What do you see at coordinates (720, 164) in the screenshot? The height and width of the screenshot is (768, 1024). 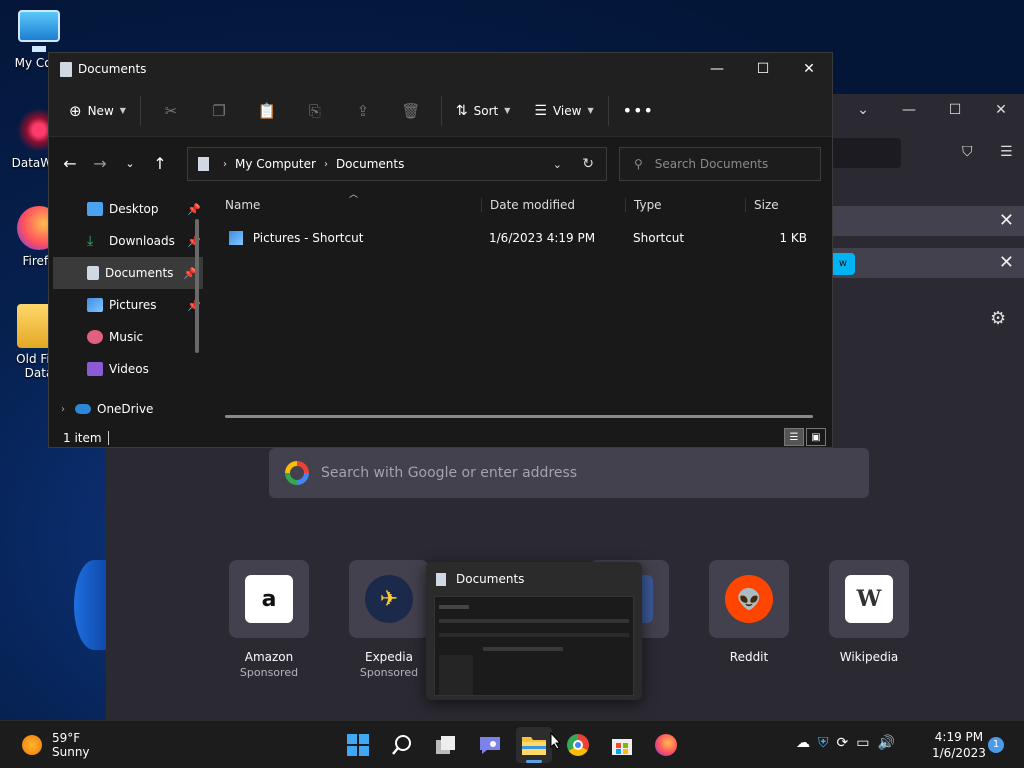 I see `search-documents-input: ⚲ Search Documents` at bounding box center [720, 164].